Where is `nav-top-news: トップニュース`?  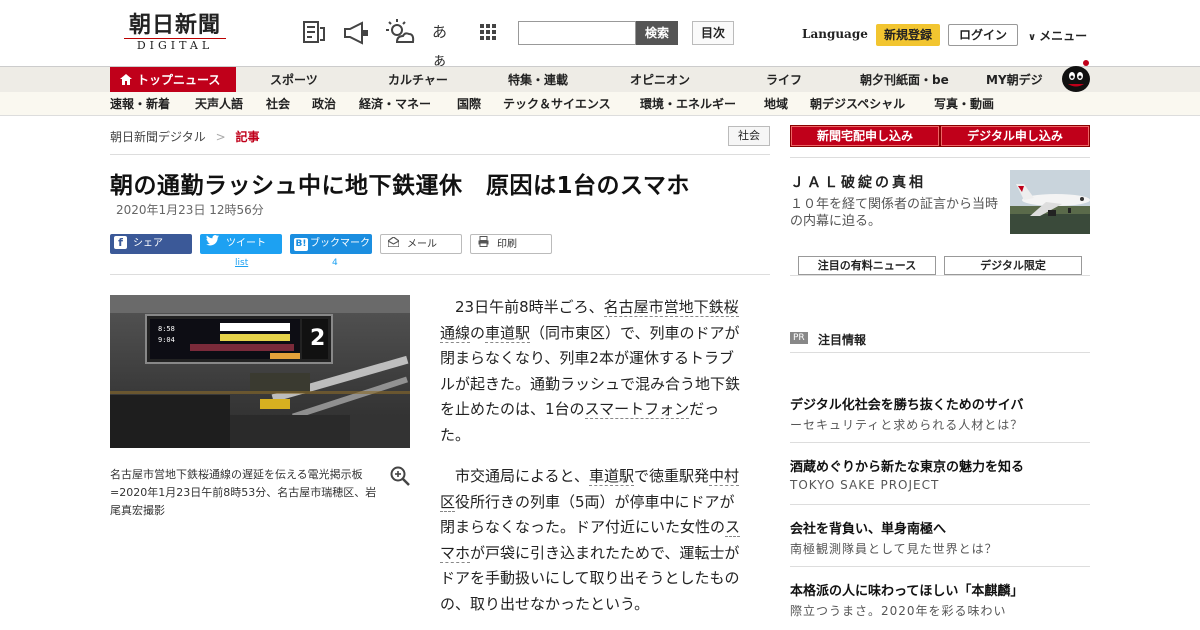 nav-top-news: トップニュース is located at coordinates (173, 80).